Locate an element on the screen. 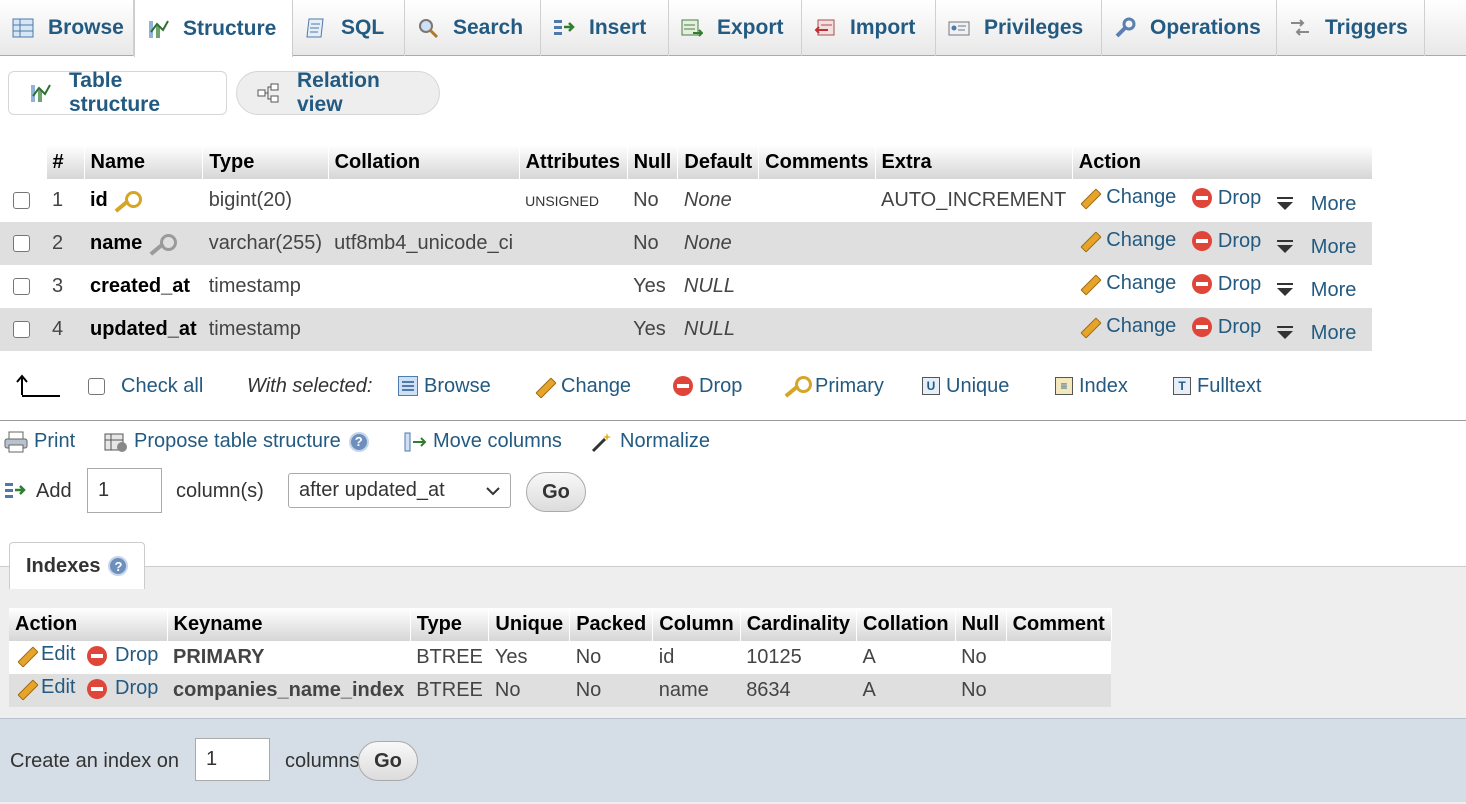  tab-sql: SQL is located at coordinates (349, 28).